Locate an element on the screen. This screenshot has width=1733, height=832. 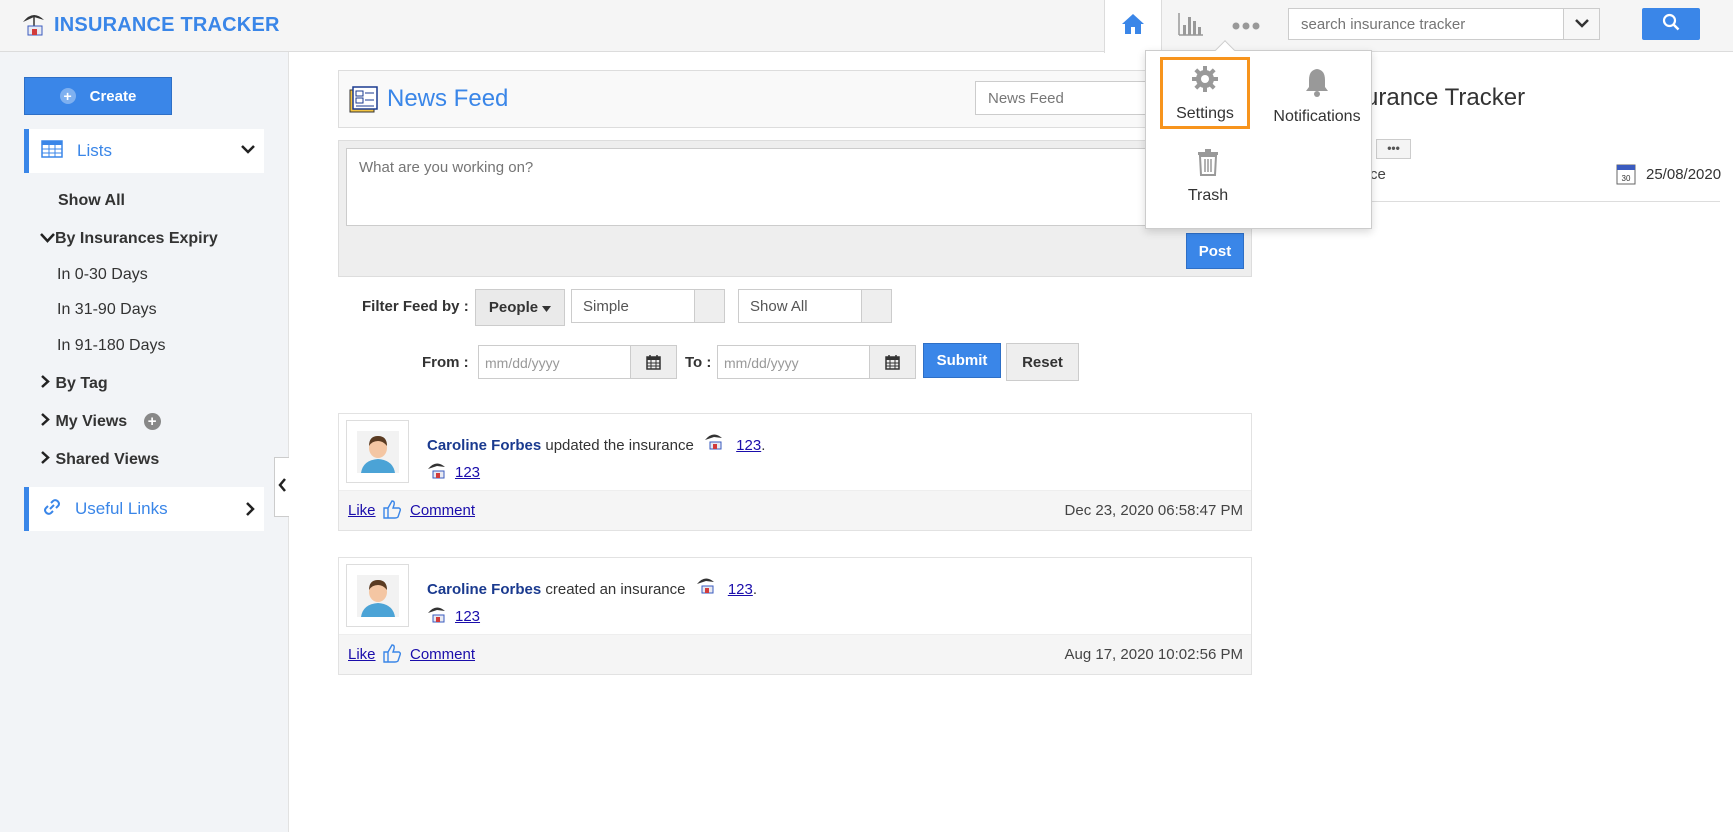
page-title: News Feed is located at coordinates (448, 98).